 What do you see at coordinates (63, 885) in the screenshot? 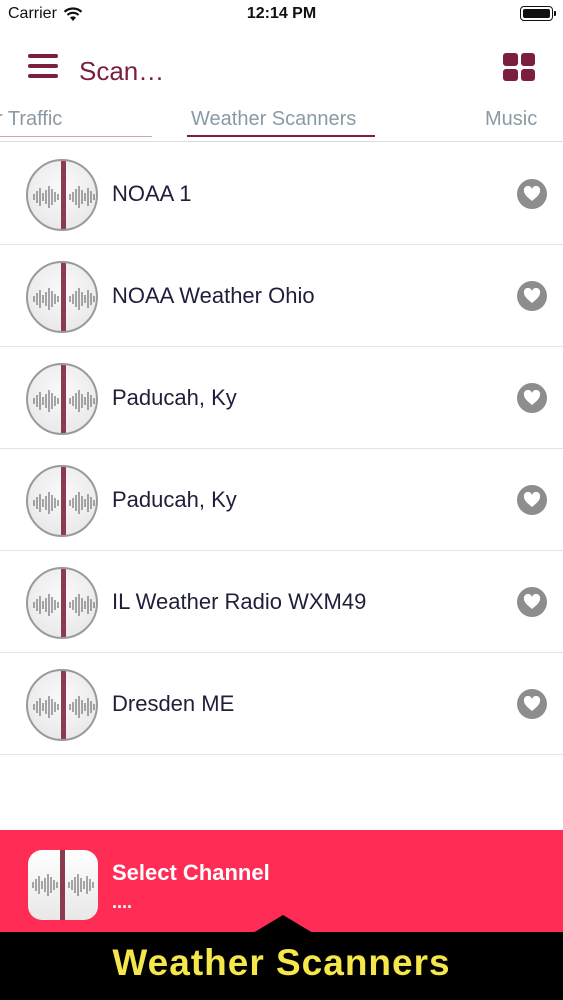
I see `now-playing-radio-icon` at bounding box center [63, 885].